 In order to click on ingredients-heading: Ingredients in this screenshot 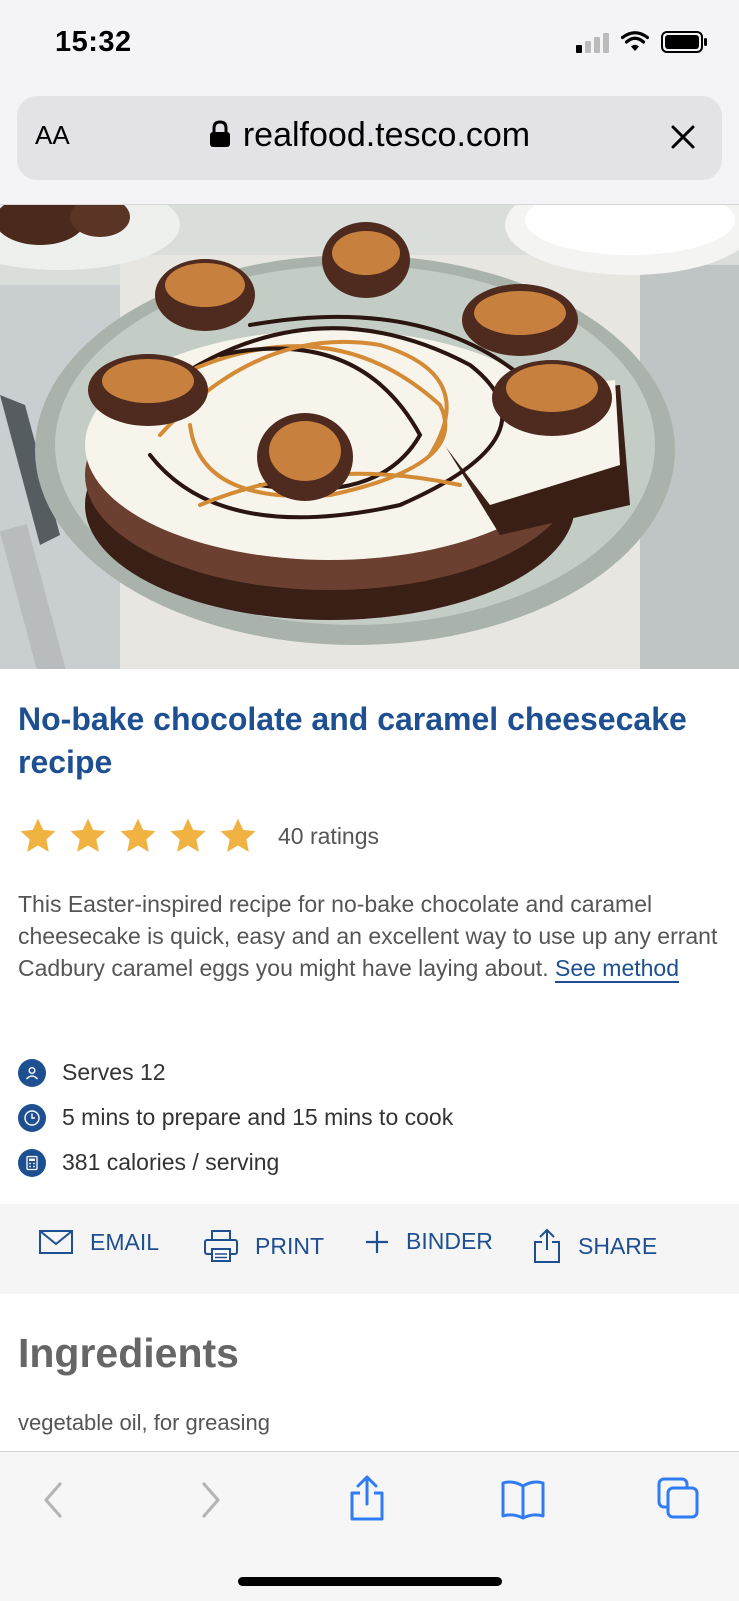, I will do `click(128, 1353)`.